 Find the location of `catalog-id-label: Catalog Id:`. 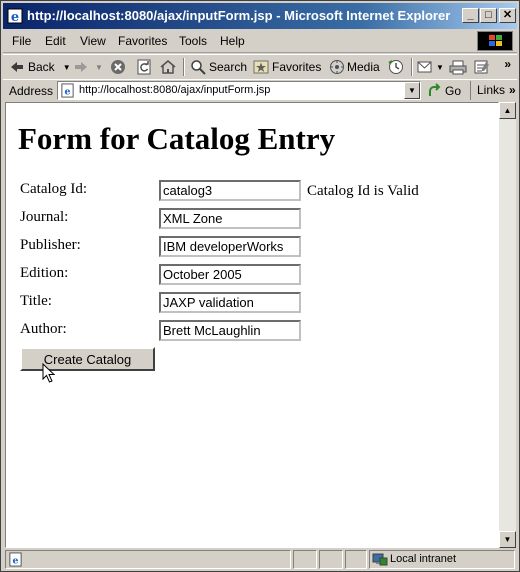

catalog-id-label: Catalog Id: is located at coordinates (54, 189).